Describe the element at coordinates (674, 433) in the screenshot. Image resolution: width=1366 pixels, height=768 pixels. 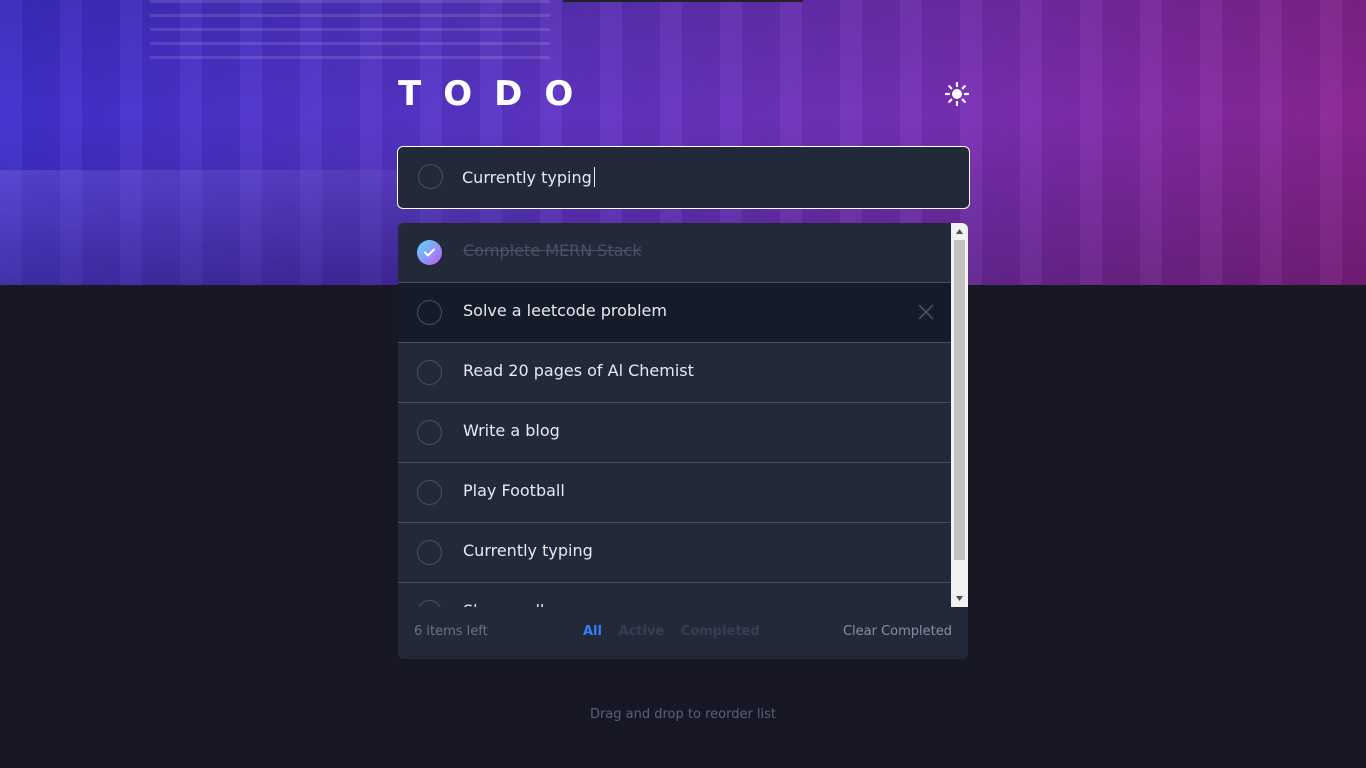
I see `todo-item: Write a blog` at that location.